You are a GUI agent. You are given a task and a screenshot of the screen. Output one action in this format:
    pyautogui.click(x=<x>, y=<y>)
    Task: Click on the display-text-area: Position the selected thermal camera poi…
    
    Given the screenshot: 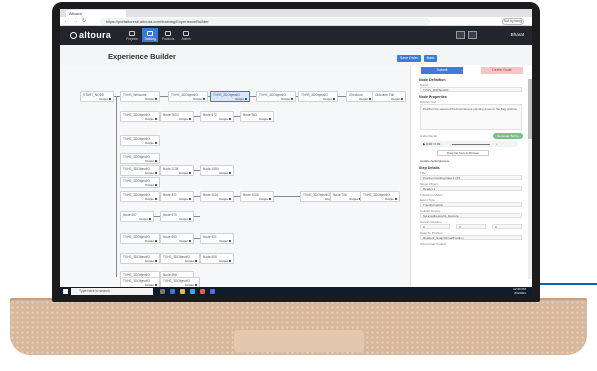 What is the action you would take?
    pyautogui.click(x=471, y=117)
    